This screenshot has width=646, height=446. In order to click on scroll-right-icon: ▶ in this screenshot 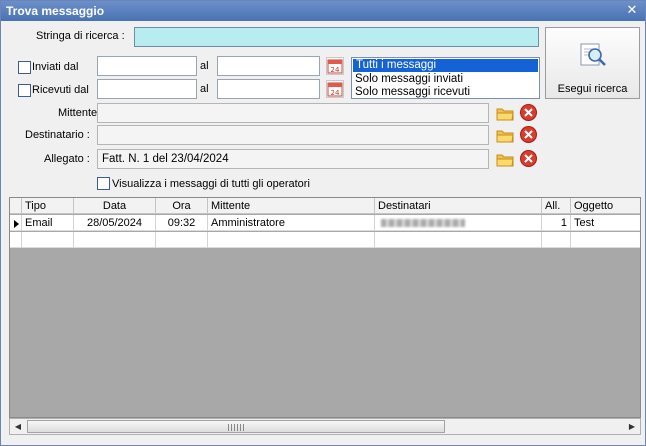, I will do `click(632, 426)`.